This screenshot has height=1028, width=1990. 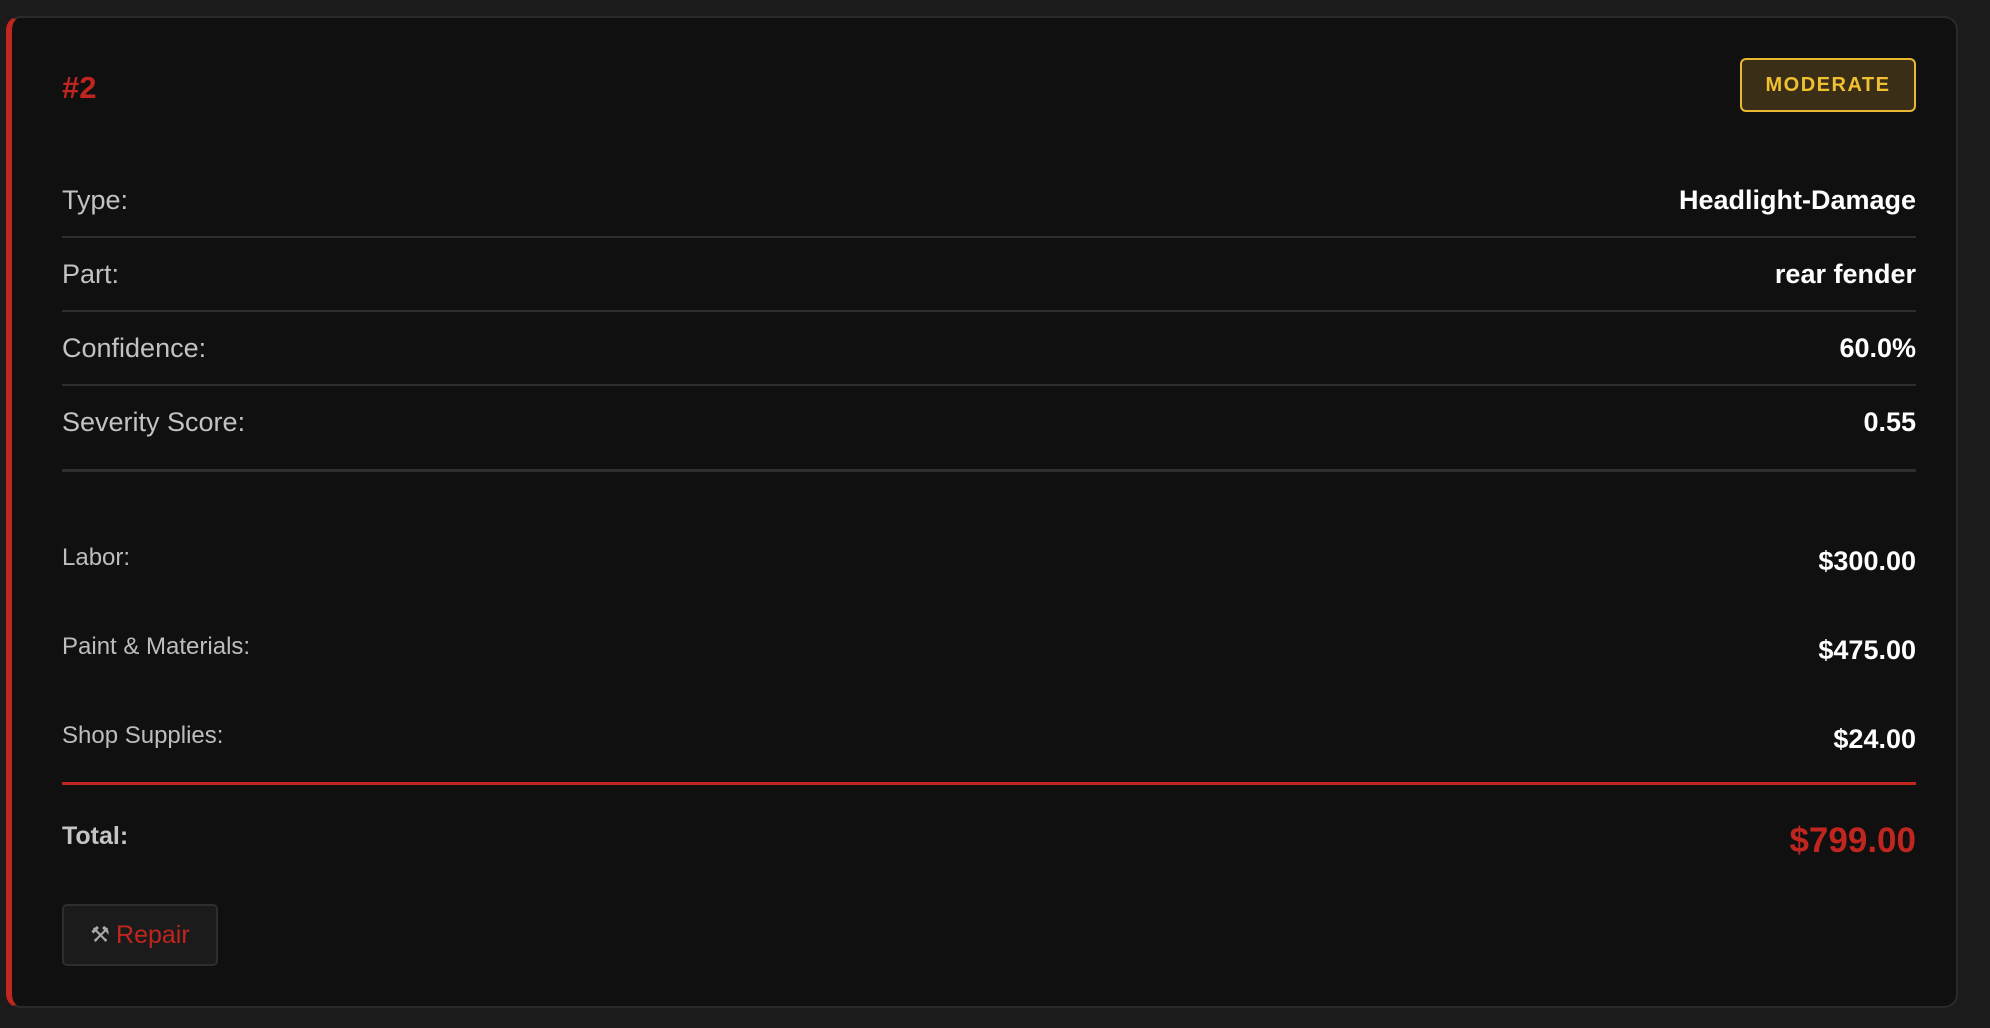 I want to click on section-divider, so click(x=989, y=470).